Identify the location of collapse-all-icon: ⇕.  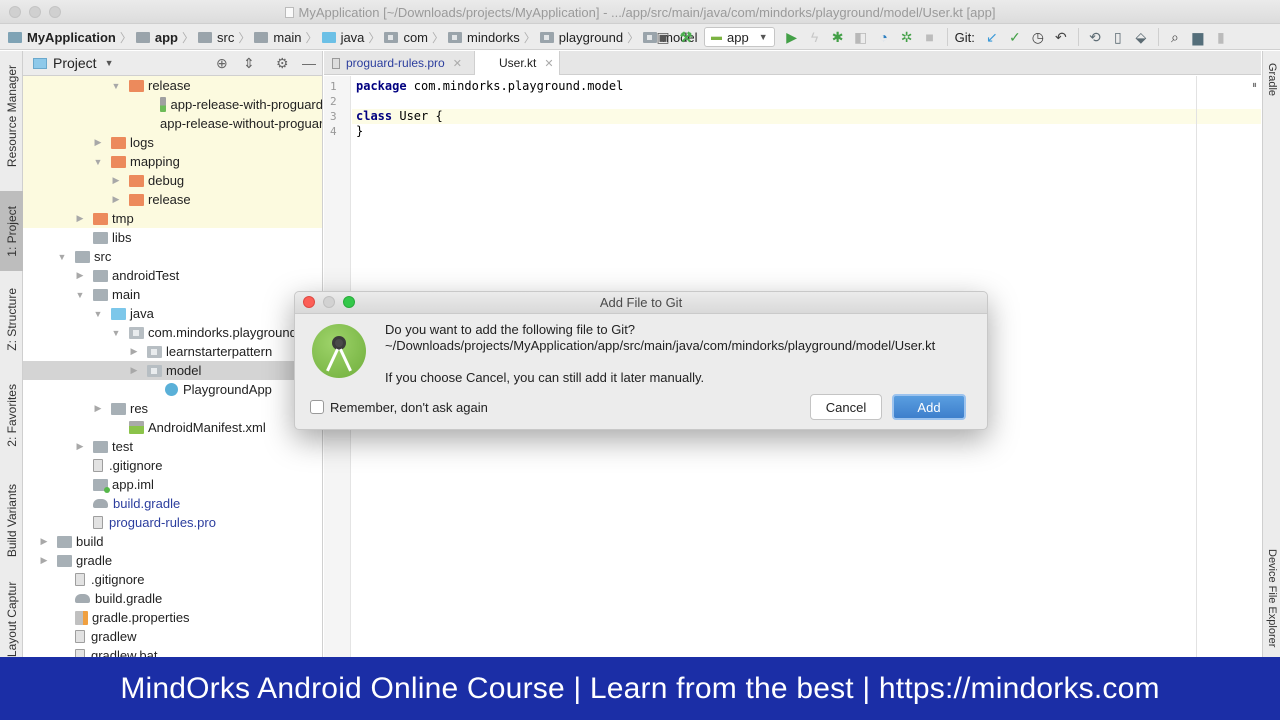
(249, 63).